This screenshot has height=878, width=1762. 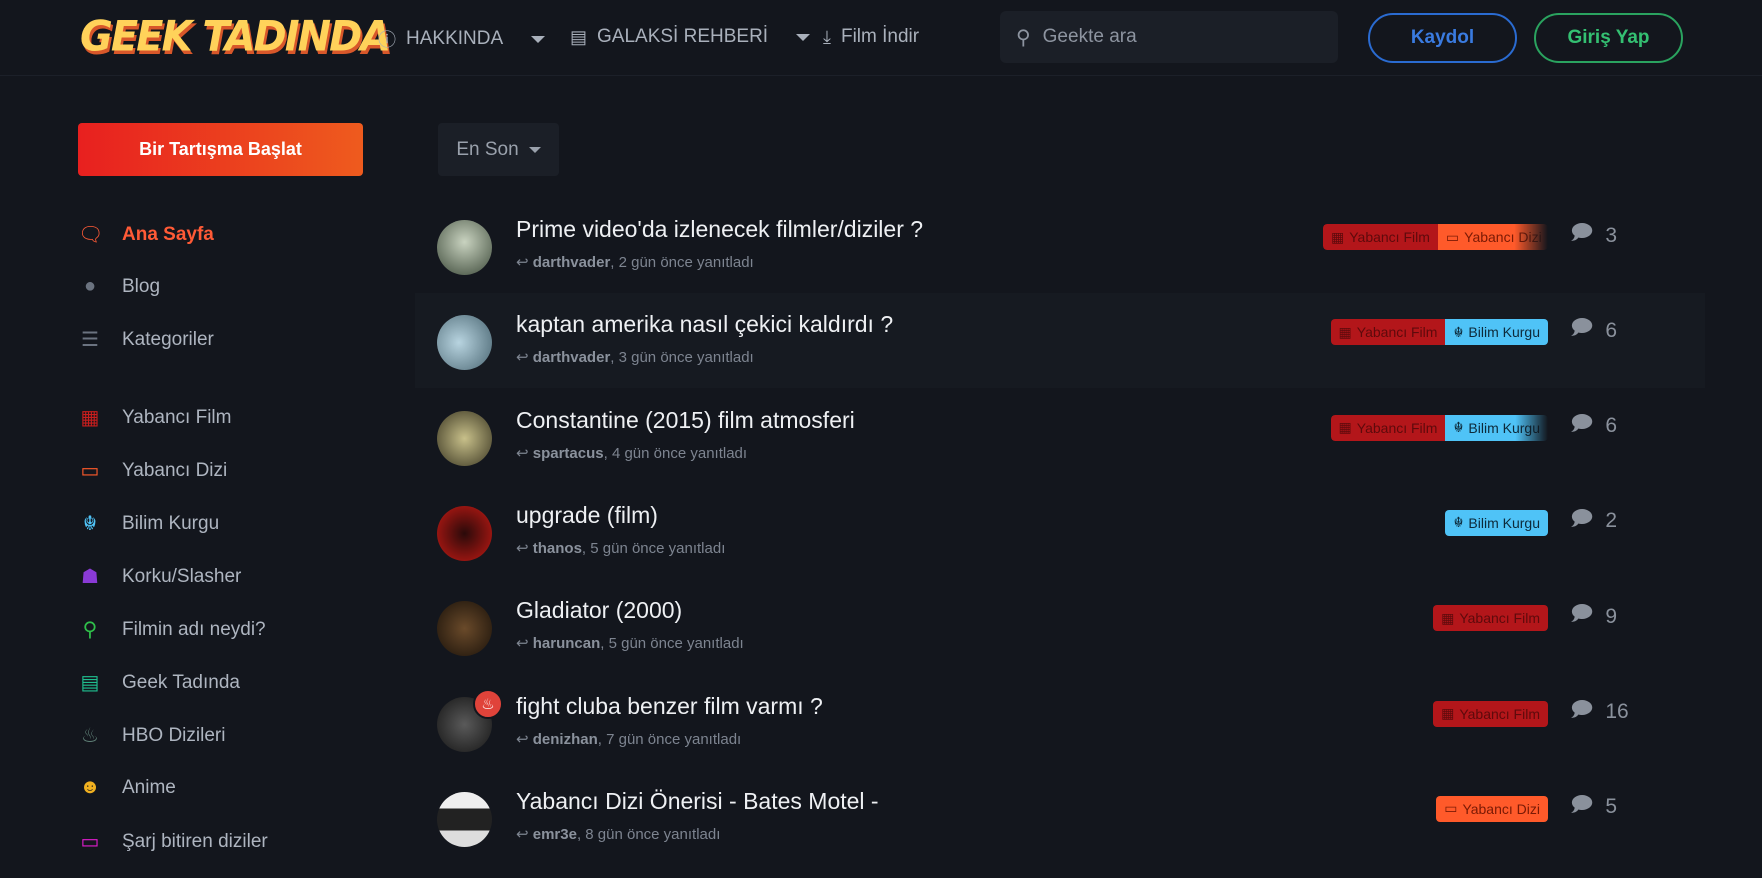 I want to click on discussion-meta: ↩ darthvader, 3 gün önce yanıtladı, so click(x=635, y=357).